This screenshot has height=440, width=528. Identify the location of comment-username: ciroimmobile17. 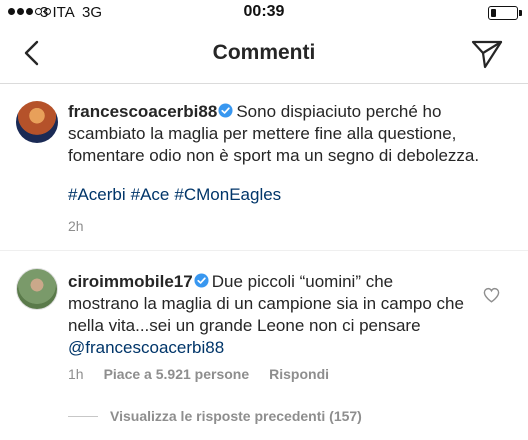
(130, 281).